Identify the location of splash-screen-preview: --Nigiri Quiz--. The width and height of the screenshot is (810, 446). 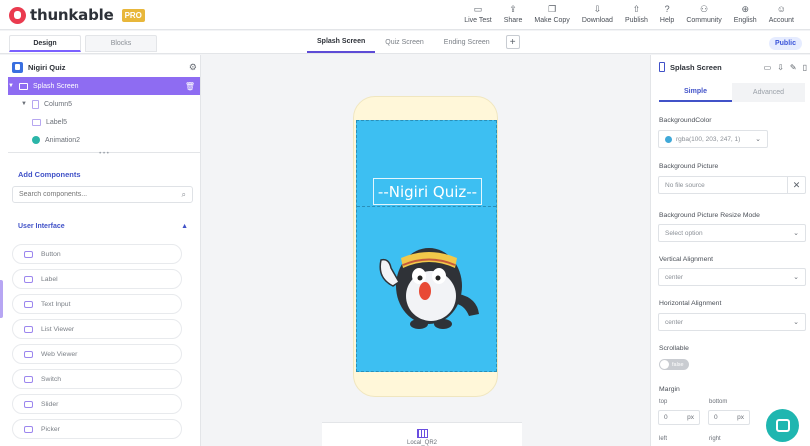
(426, 246).